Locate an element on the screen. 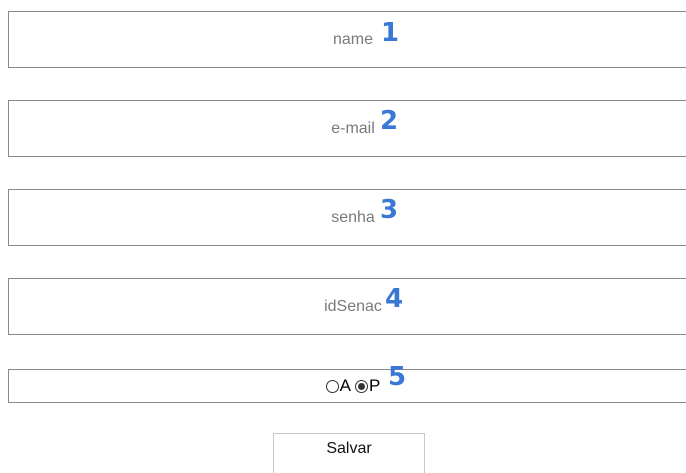 This screenshot has height=473, width=686. annotation-number-1: 1 is located at coordinates (390, 33).